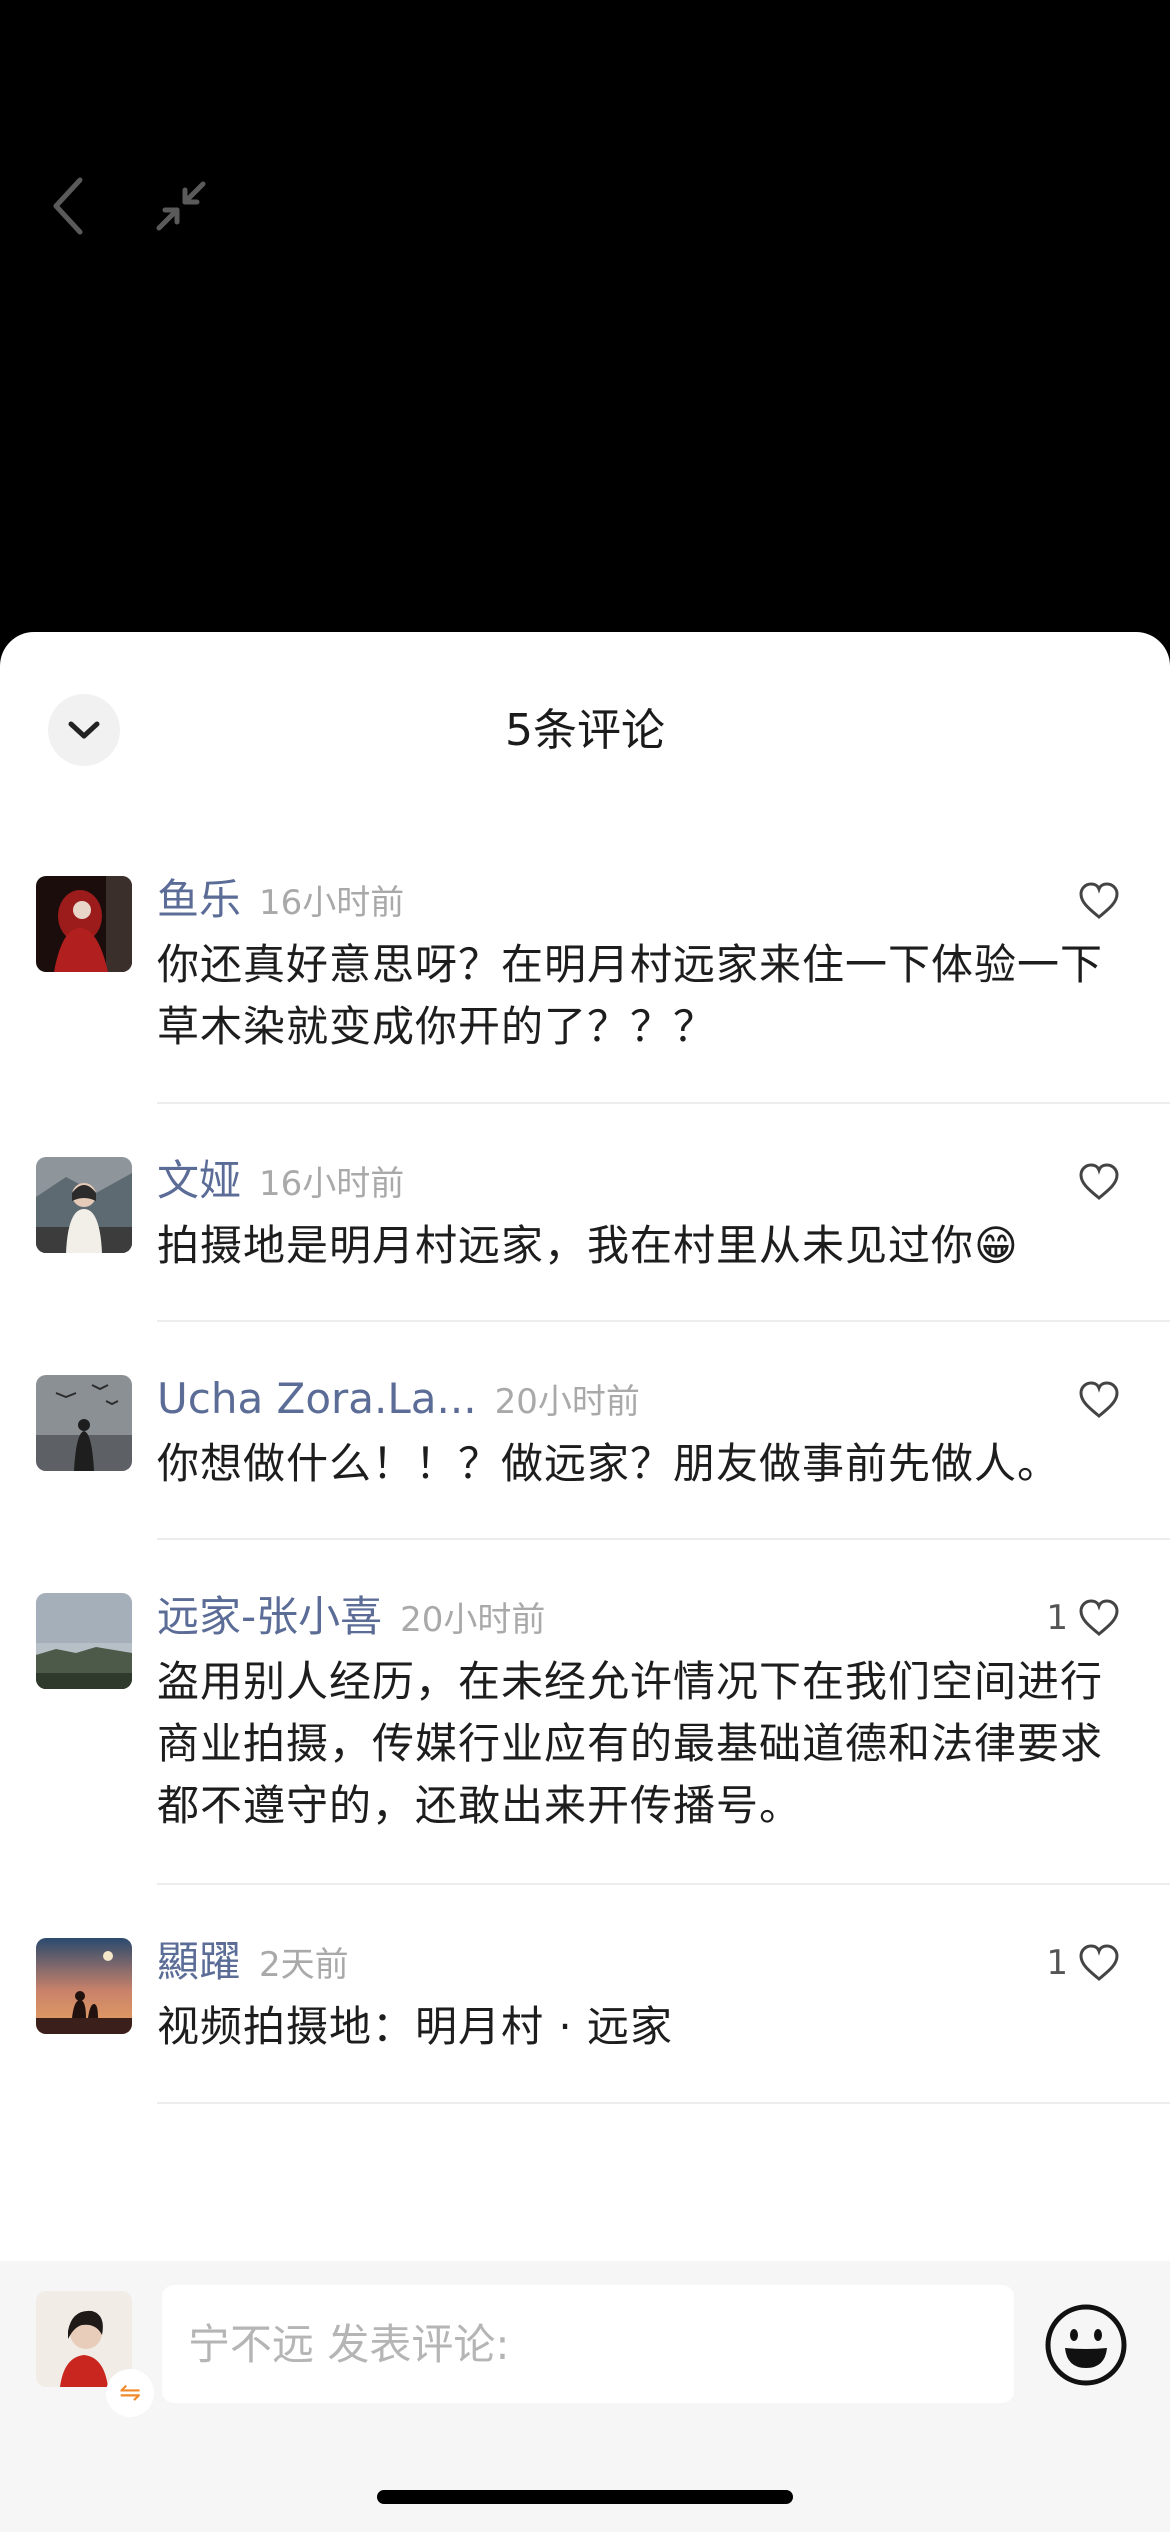 This screenshot has width=1170, height=2532. Describe the element at coordinates (199, 1181) in the screenshot. I see `comment-author: 文娅` at that location.